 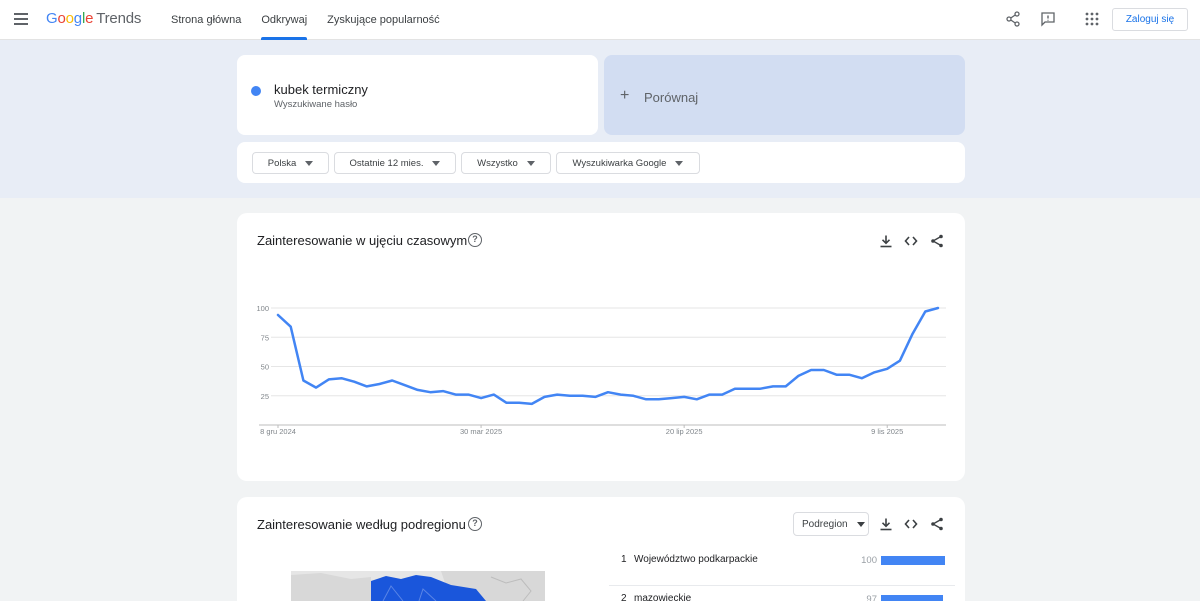 What do you see at coordinates (386, 163) in the screenshot?
I see `filter-label: Ostatnie 12 mies.` at bounding box center [386, 163].